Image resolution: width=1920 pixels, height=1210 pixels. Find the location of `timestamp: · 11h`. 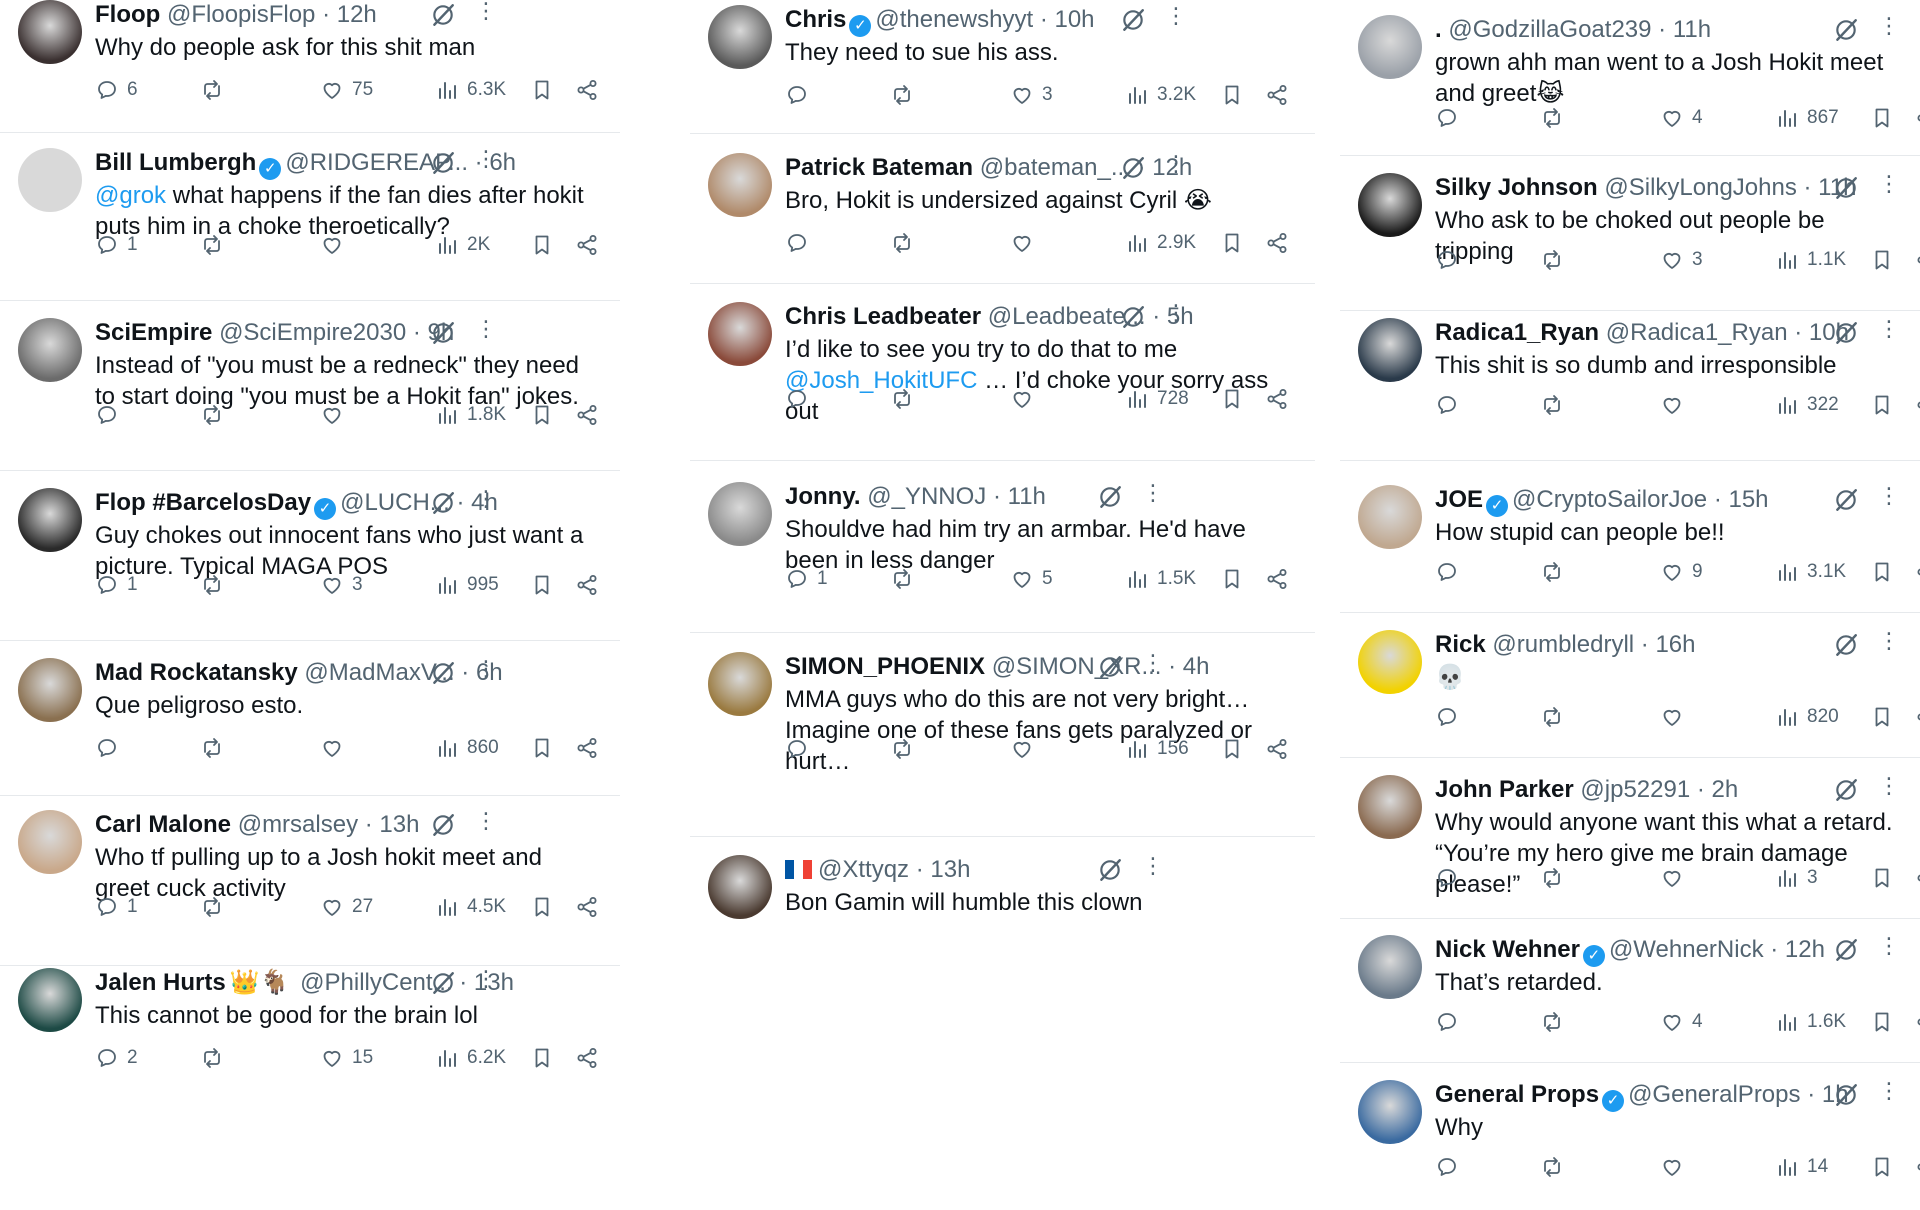

timestamp: · 11h is located at coordinates (1019, 496).